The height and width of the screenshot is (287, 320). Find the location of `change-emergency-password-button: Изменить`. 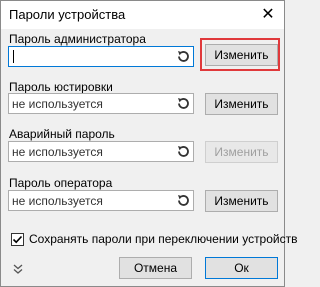

change-emergency-password-button: Изменить is located at coordinates (241, 152).